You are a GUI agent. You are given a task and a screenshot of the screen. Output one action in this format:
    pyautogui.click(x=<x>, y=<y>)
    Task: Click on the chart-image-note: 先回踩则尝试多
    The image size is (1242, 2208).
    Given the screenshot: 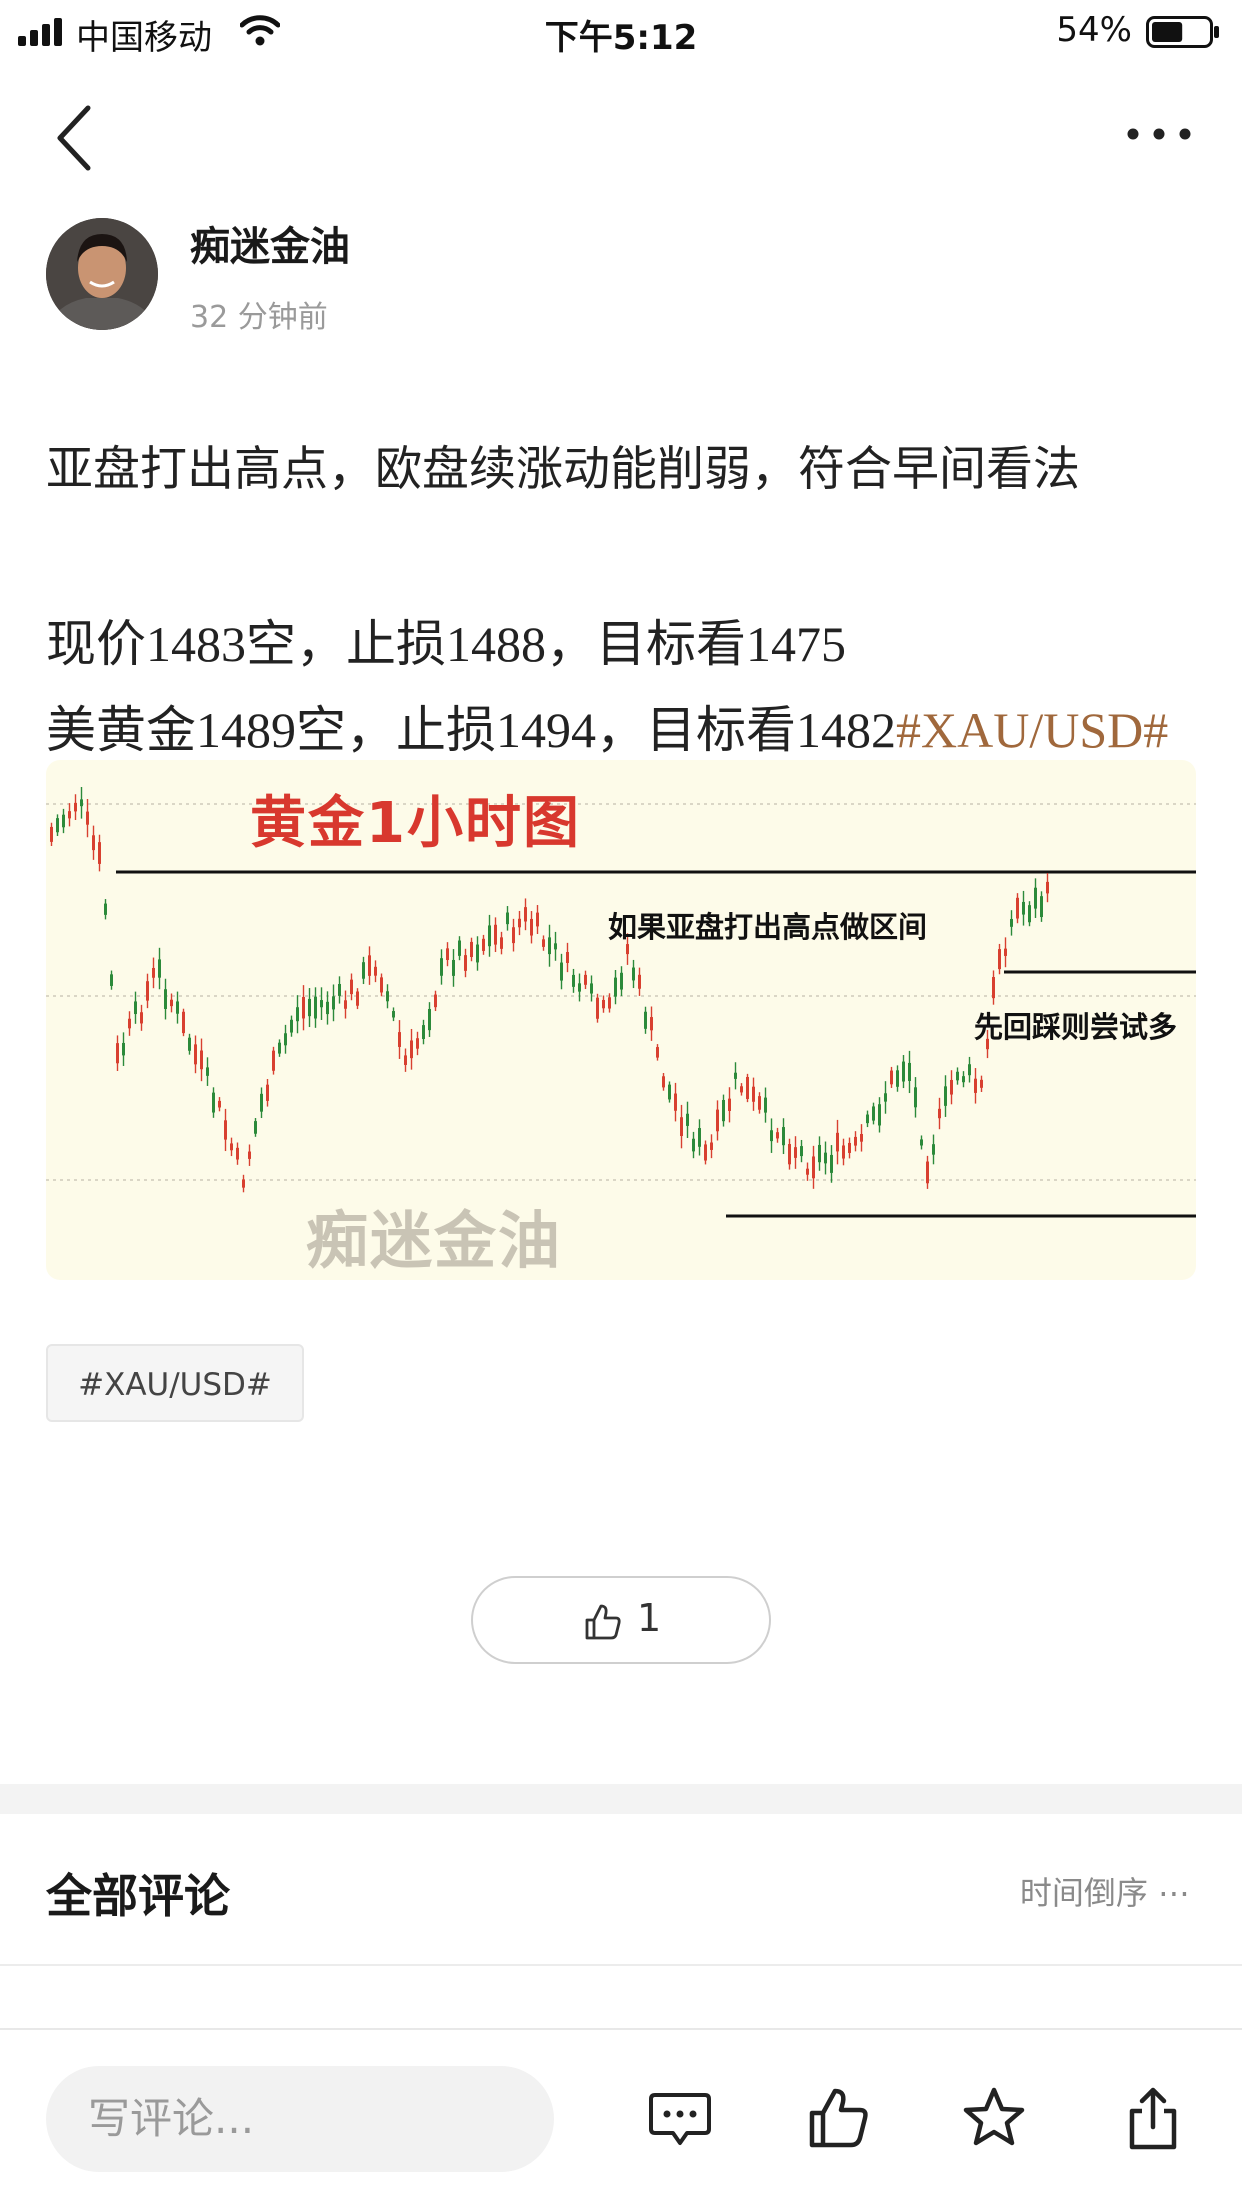 What is the action you would take?
    pyautogui.click(x=1076, y=1027)
    